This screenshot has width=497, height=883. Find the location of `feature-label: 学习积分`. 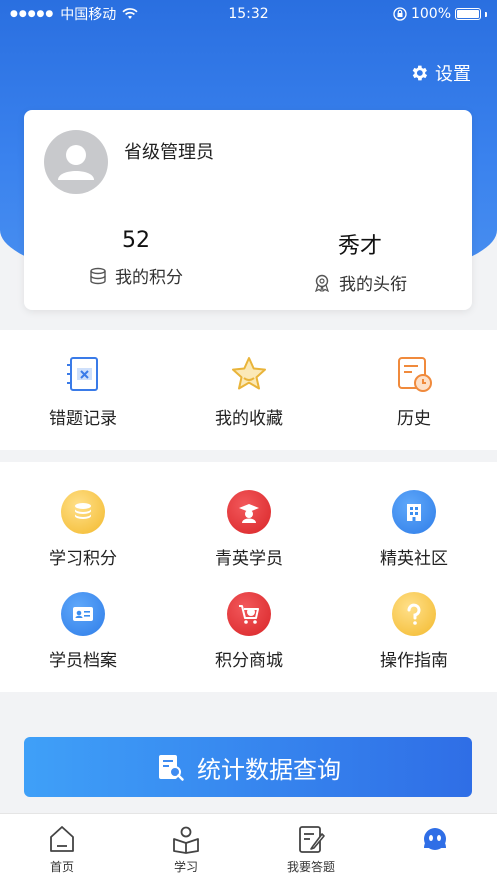

feature-label: 学习积分 is located at coordinates (83, 559).